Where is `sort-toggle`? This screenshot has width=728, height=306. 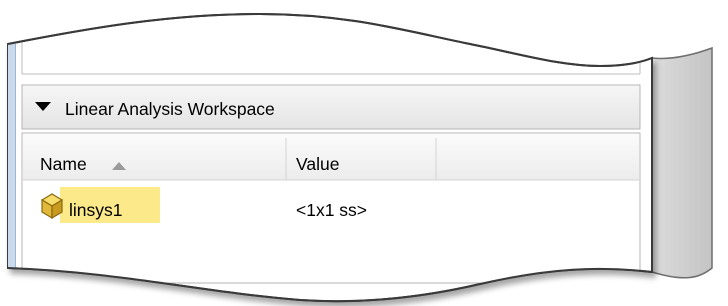 sort-toggle is located at coordinates (119, 166).